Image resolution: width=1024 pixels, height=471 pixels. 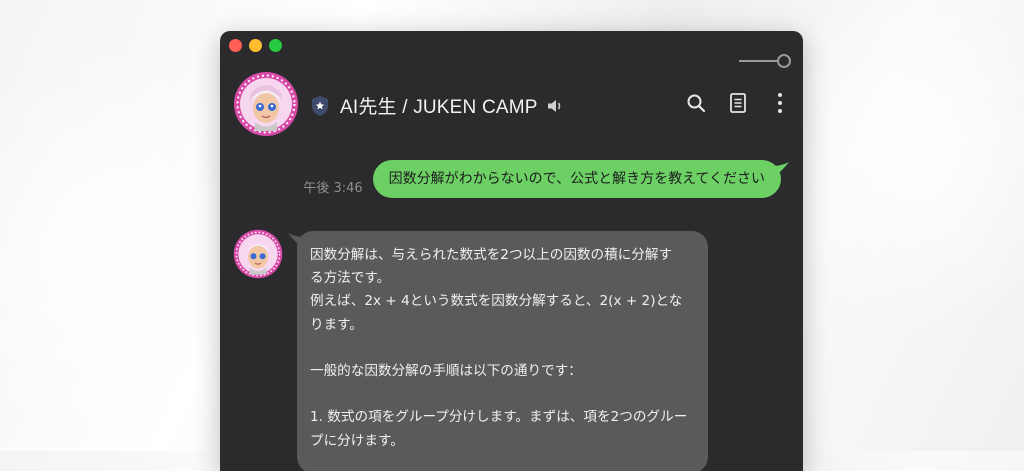 I want to click on close-window-button, so click(x=235, y=45).